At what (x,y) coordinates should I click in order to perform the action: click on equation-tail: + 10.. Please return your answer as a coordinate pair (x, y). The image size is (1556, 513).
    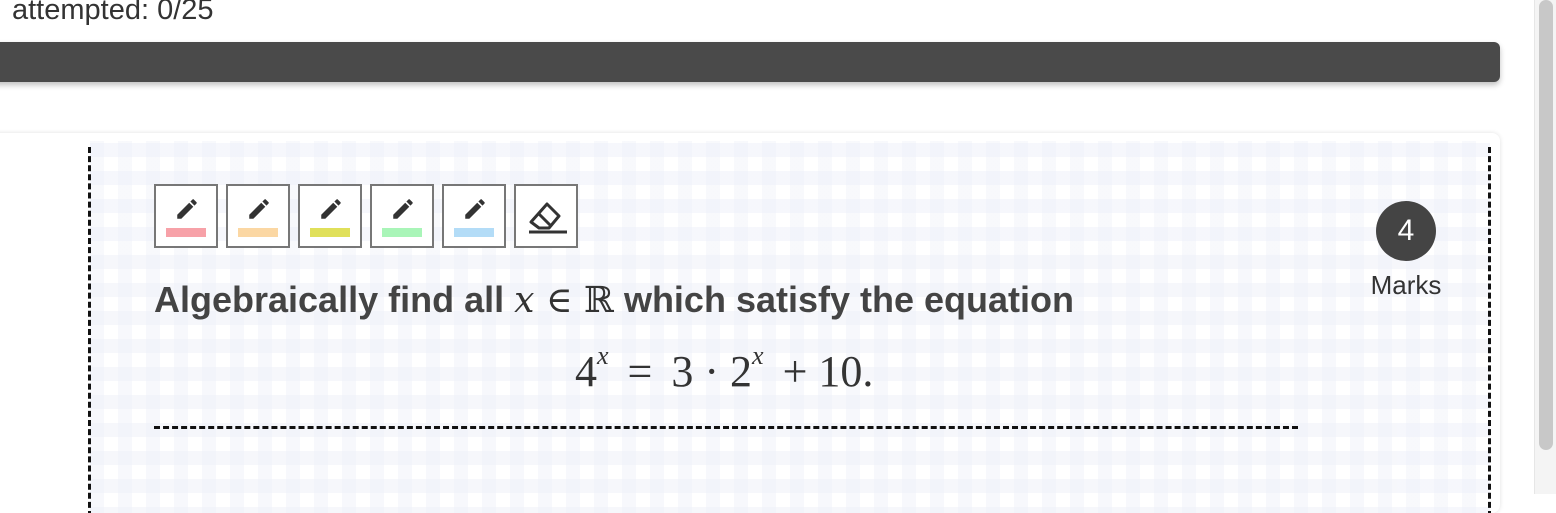
    Looking at the image, I should click on (828, 371).